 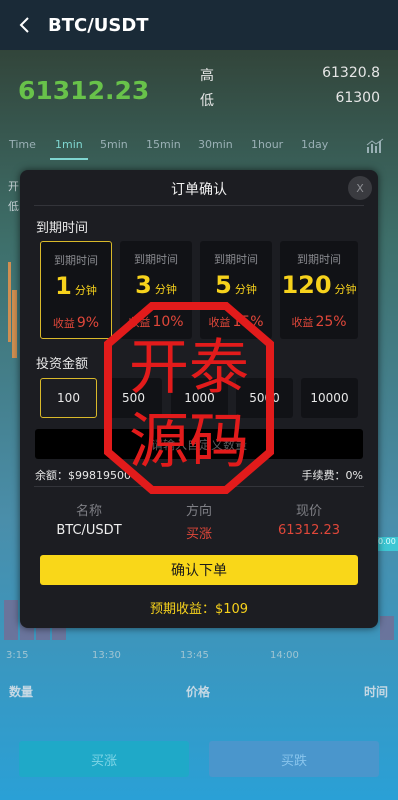 I want to click on info-name: 名称 BTC/USDT, so click(x=89, y=519).